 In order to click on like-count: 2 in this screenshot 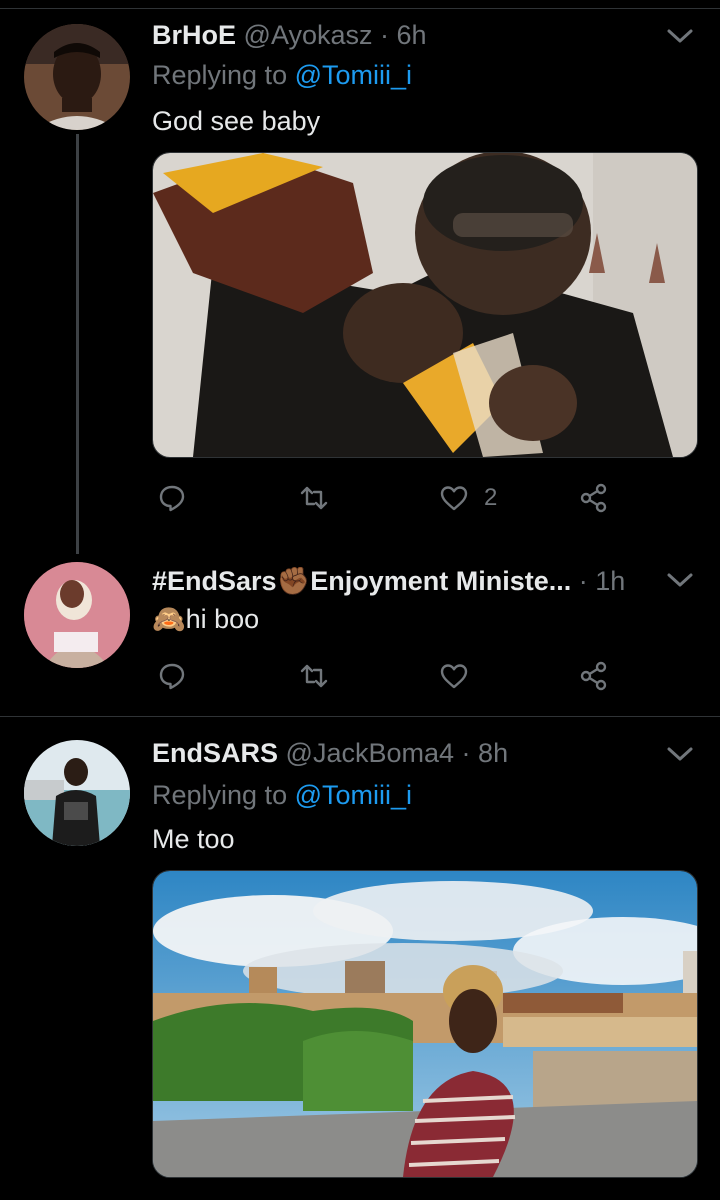, I will do `click(491, 497)`.